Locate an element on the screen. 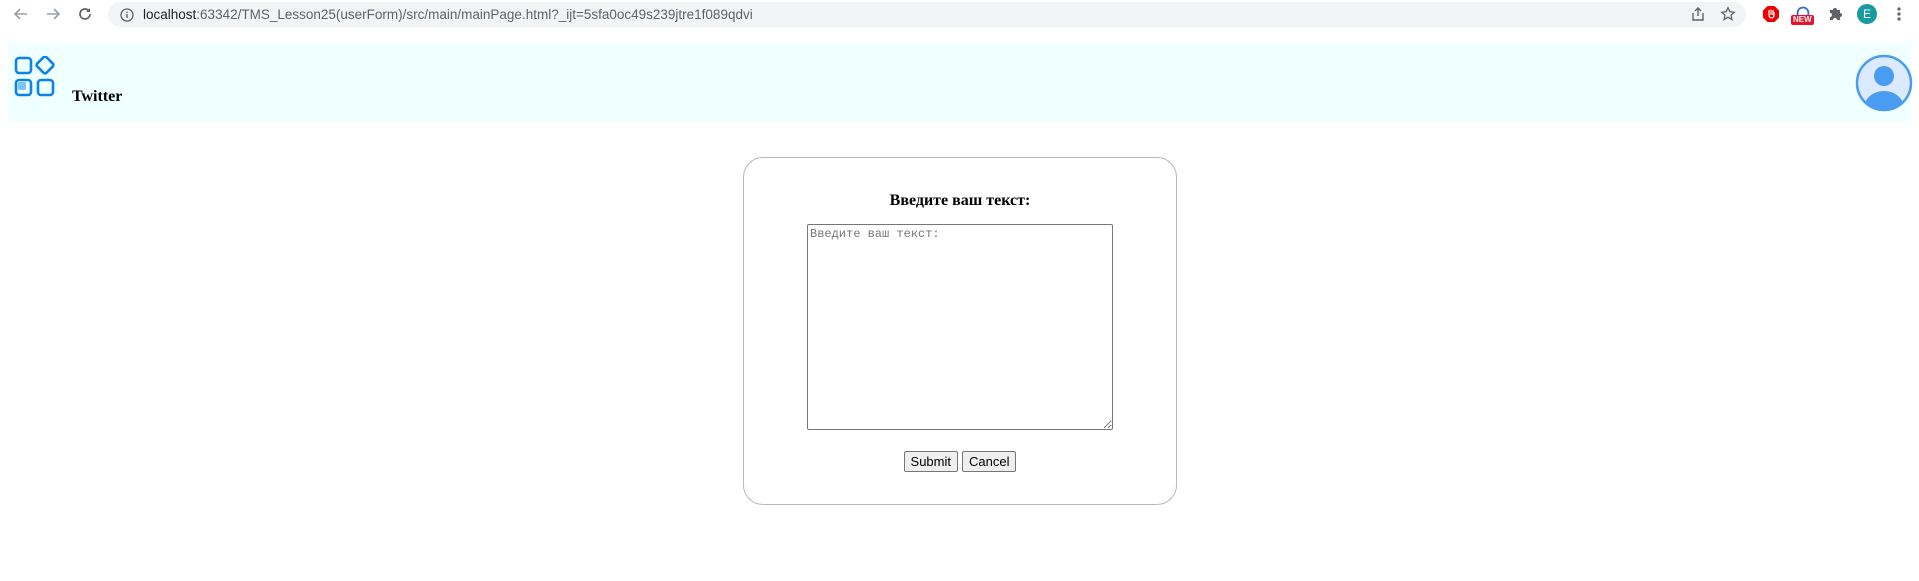 The image size is (1919, 581). share-icon is located at coordinates (1698, 14).